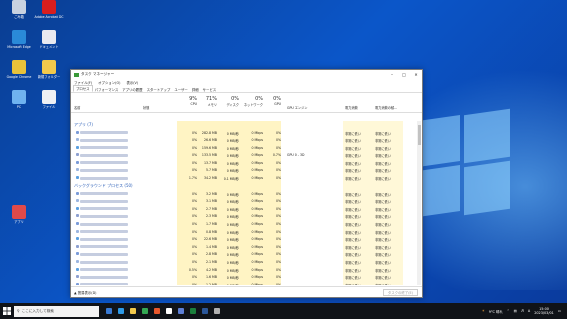 The image size is (567, 319). I want to click on tab-startup: スタートアップ, so click(159, 89).